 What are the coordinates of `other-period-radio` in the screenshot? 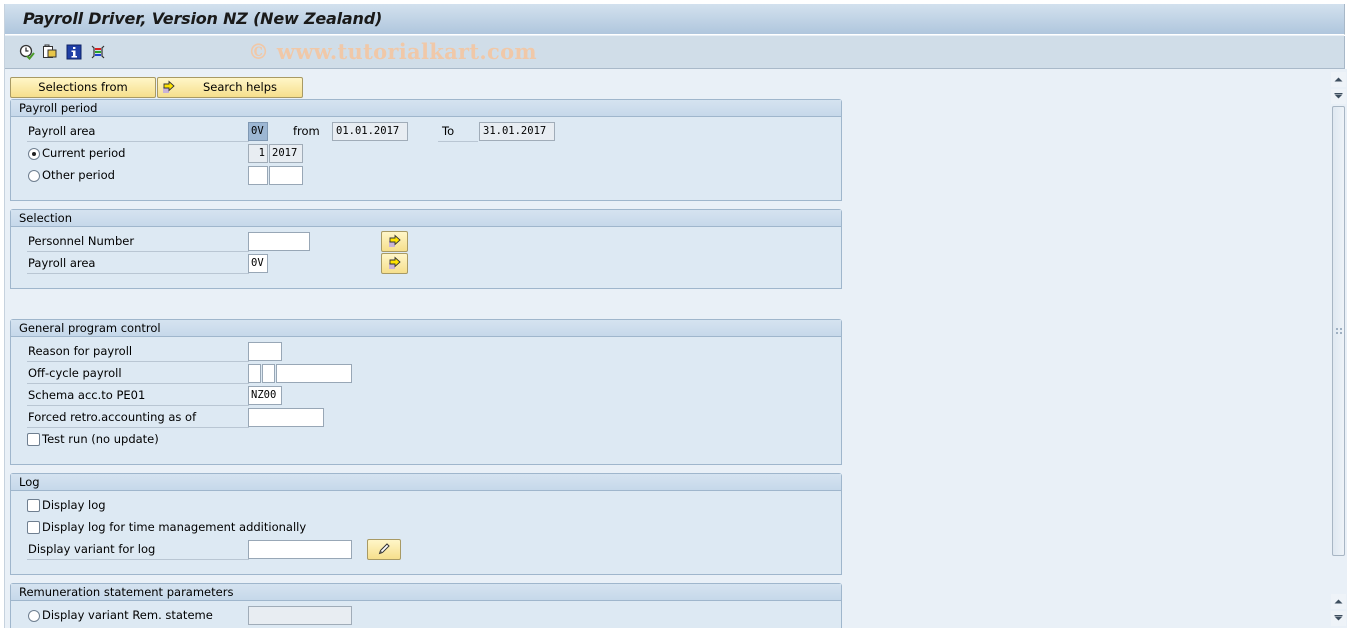 It's located at (34, 176).